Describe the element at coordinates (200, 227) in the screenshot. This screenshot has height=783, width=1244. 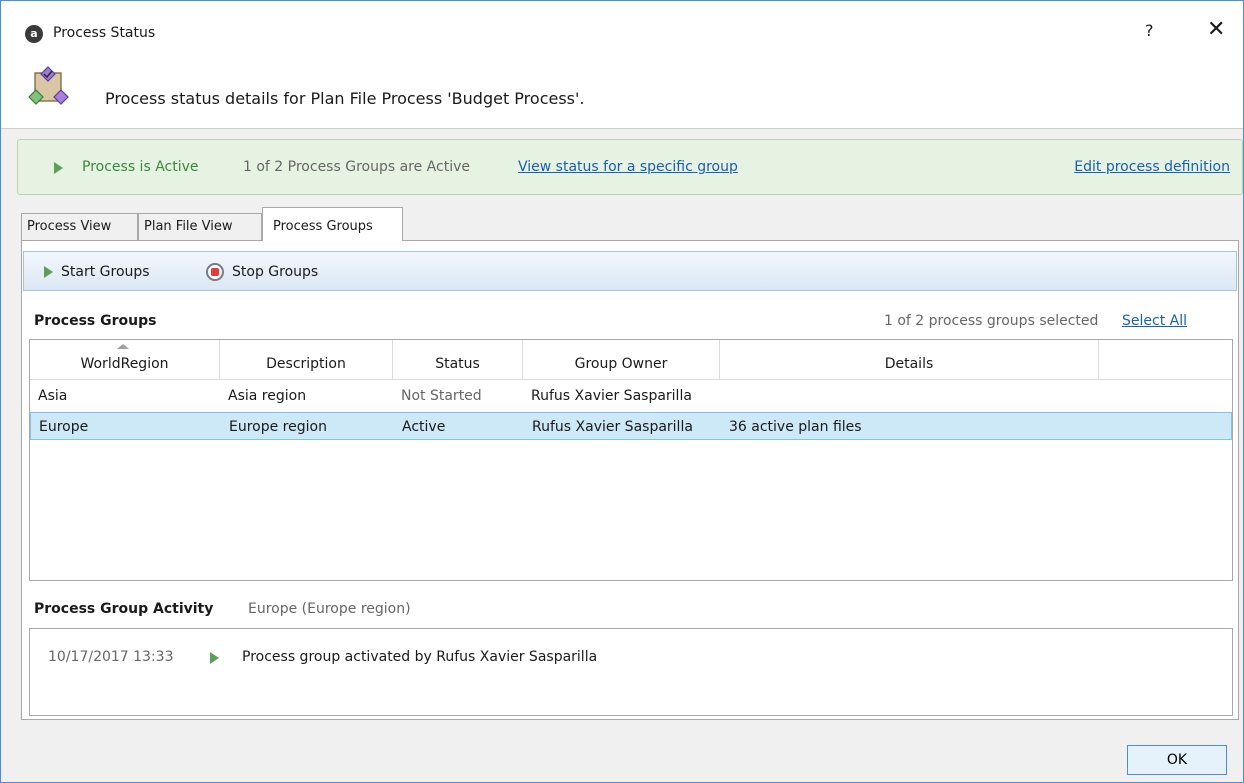
I see `tab-plan-file-view: Plan File View` at that location.